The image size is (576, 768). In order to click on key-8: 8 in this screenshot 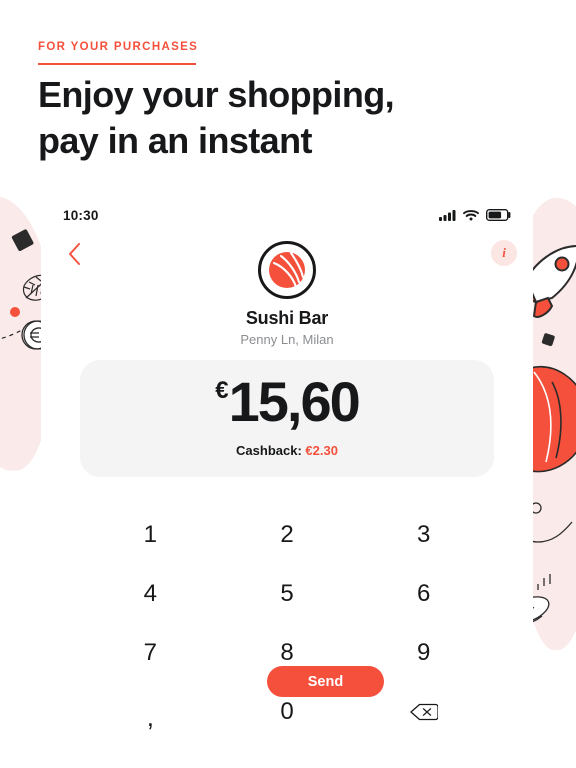, I will do `click(287, 652)`.